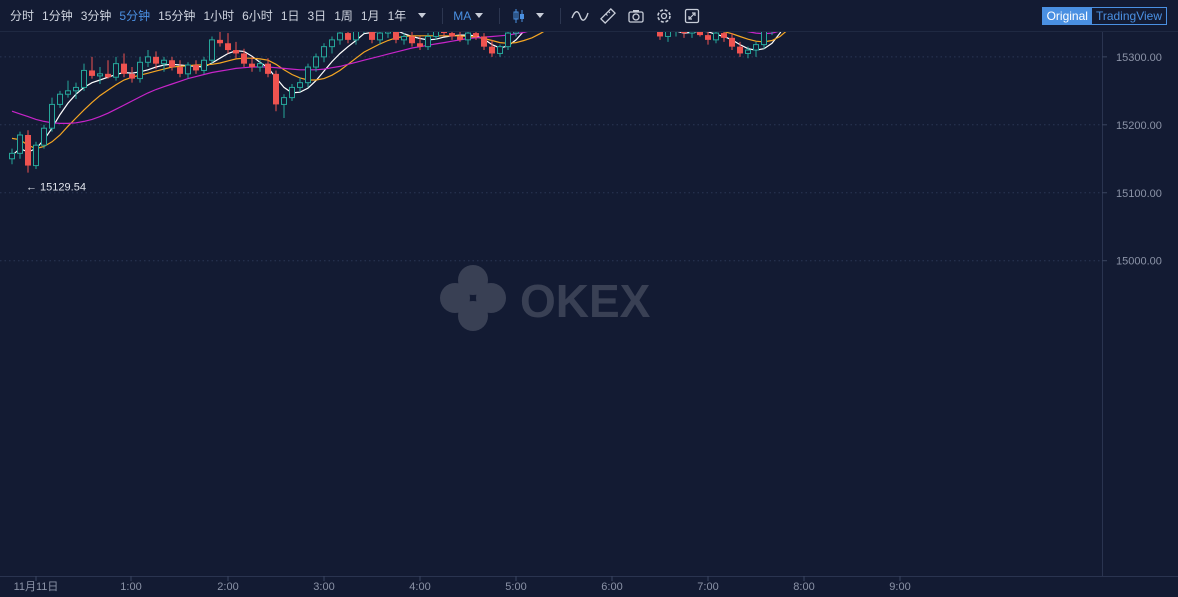 This screenshot has height=597, width=1178. What do you see at coordinates (317, 15) in the screenshot?
I see `timeframe-tab: 3日` at bounding box center [317, 15].